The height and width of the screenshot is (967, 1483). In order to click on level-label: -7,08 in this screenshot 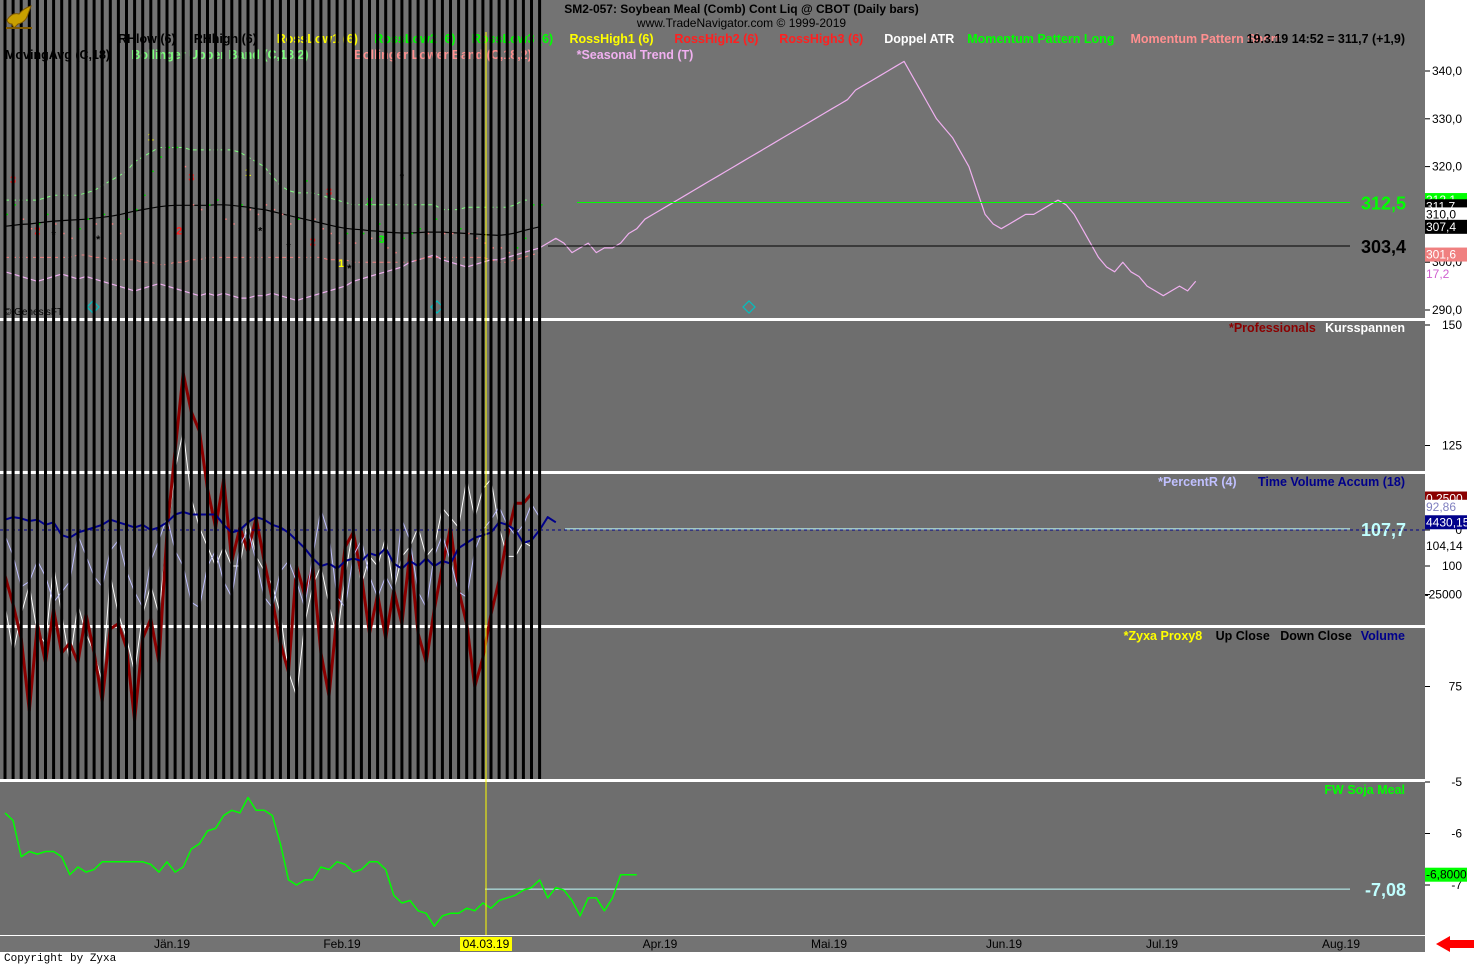, I will do `click(1385, 890)`.